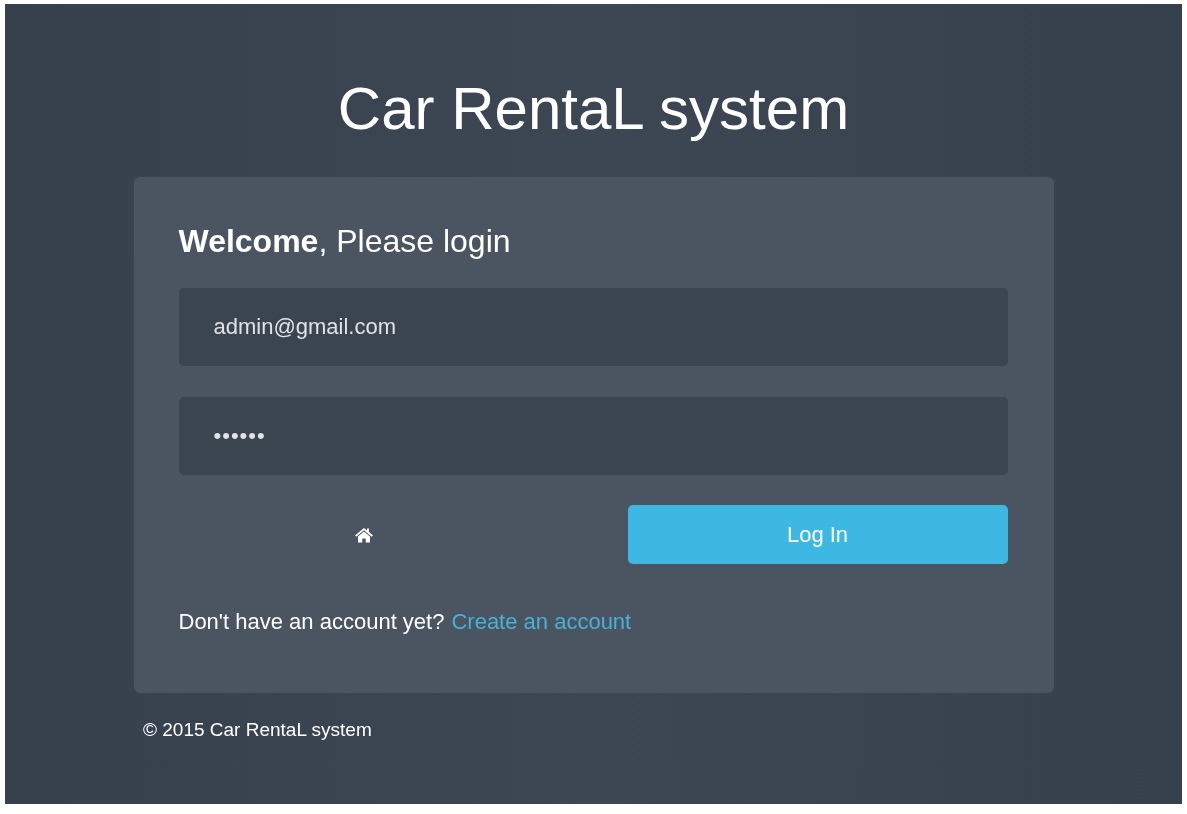  Describe the element at coordinates (257, 730) in the screenshot. I see `footer-copyright: © 2015 Car RentaL system` at that location.